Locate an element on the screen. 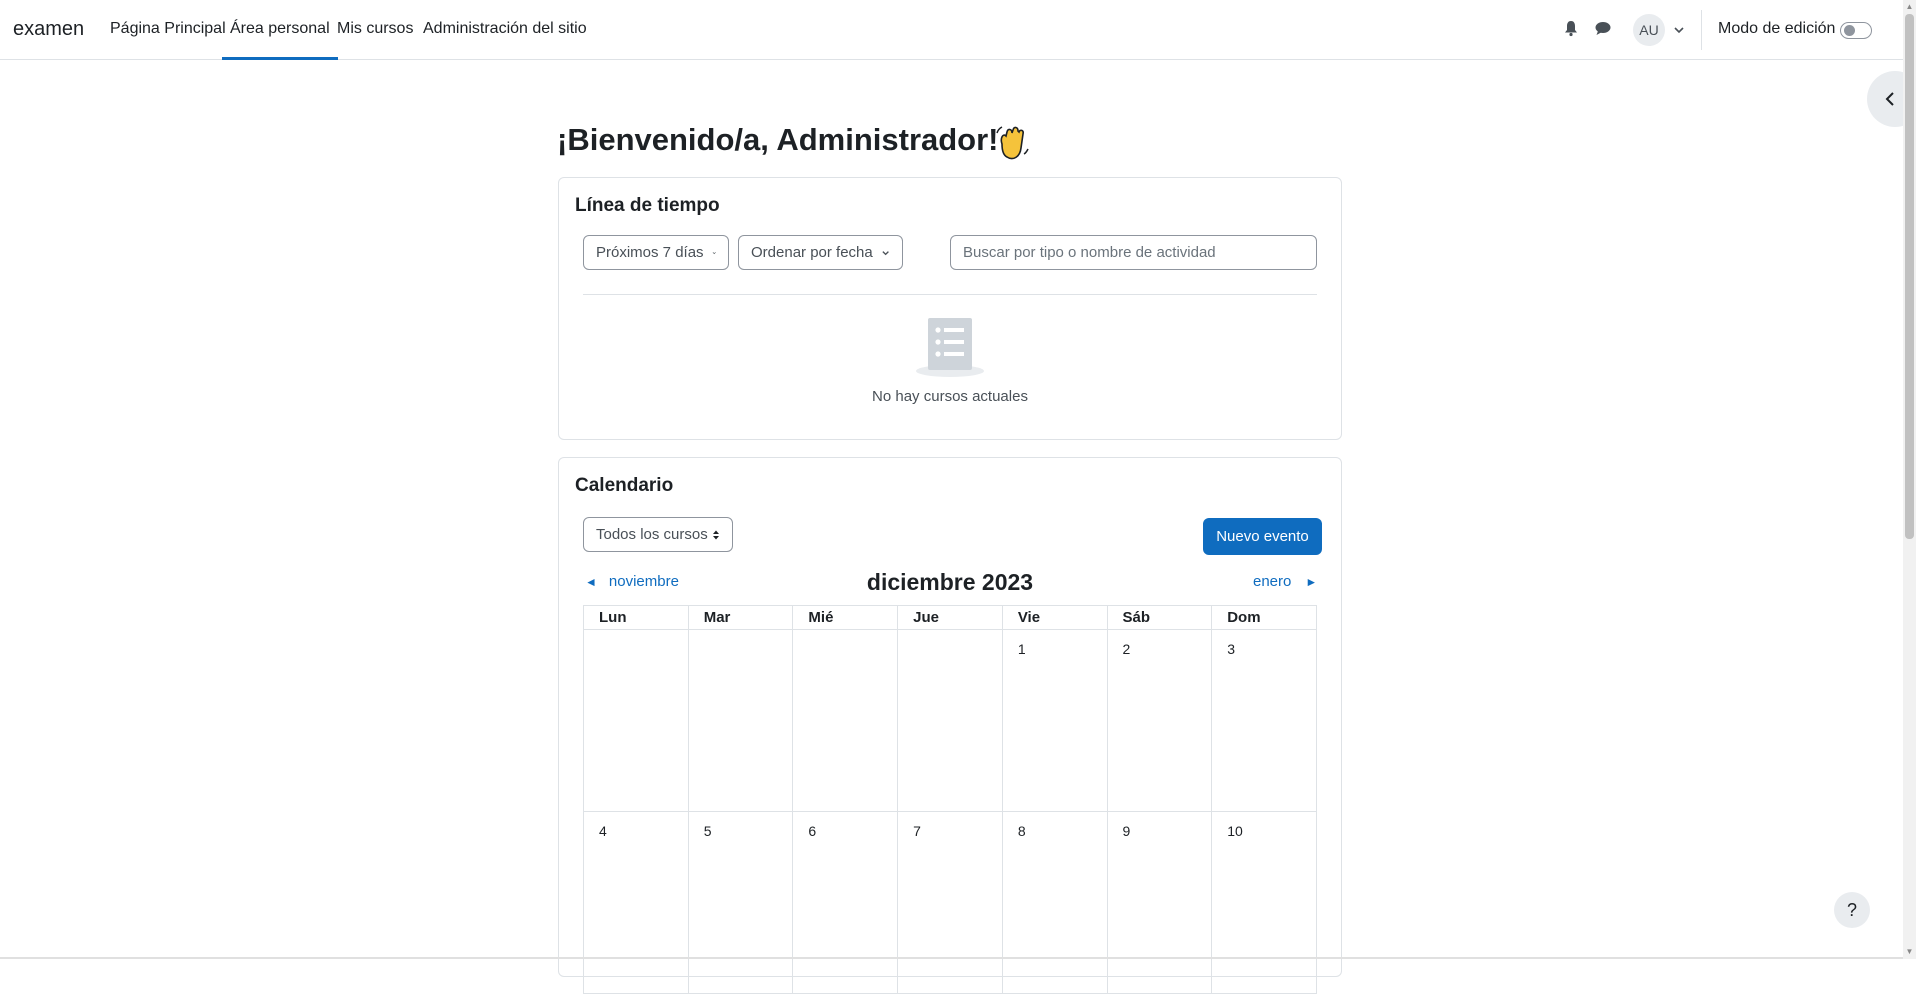 The width and height of the screenshot is (1916, 994). timeline-divider is located at coordinates (950, 294).